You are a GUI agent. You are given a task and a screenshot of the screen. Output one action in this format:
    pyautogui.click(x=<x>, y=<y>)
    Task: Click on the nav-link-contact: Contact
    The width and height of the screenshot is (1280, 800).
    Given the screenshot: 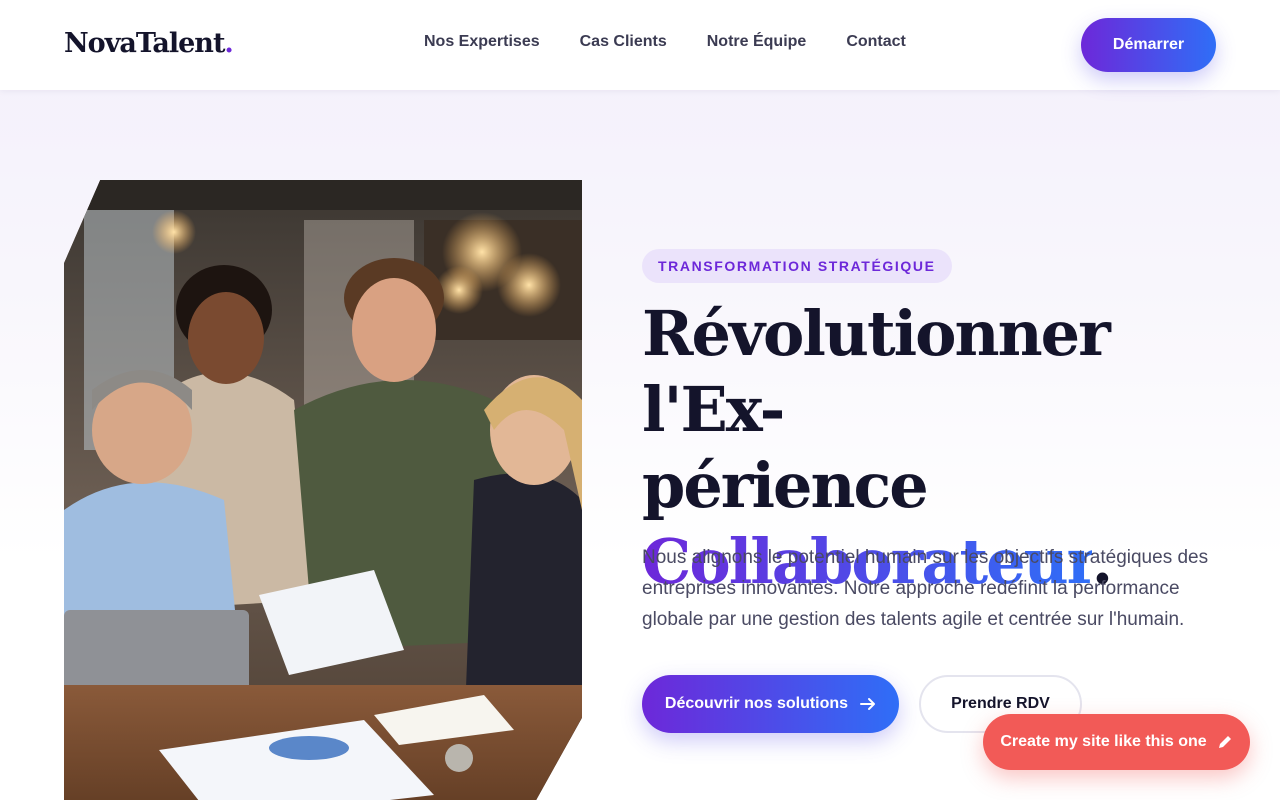 What is the action you would take?
    pyautogui.click(x=876, y=42)
    